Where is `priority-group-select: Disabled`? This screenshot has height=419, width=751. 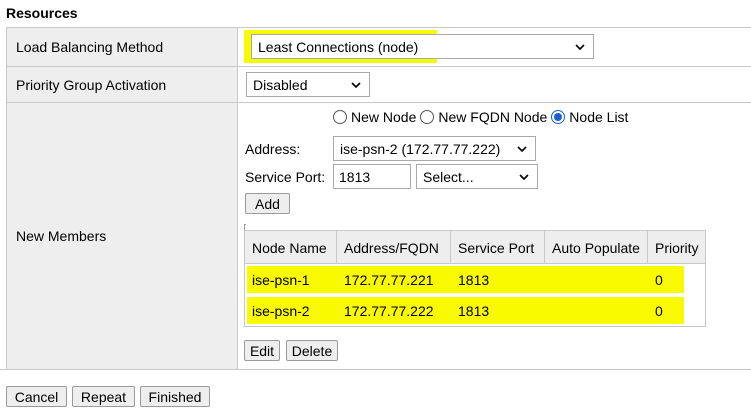
priority-group-select: Disabled is located at coordinates (308, 84).